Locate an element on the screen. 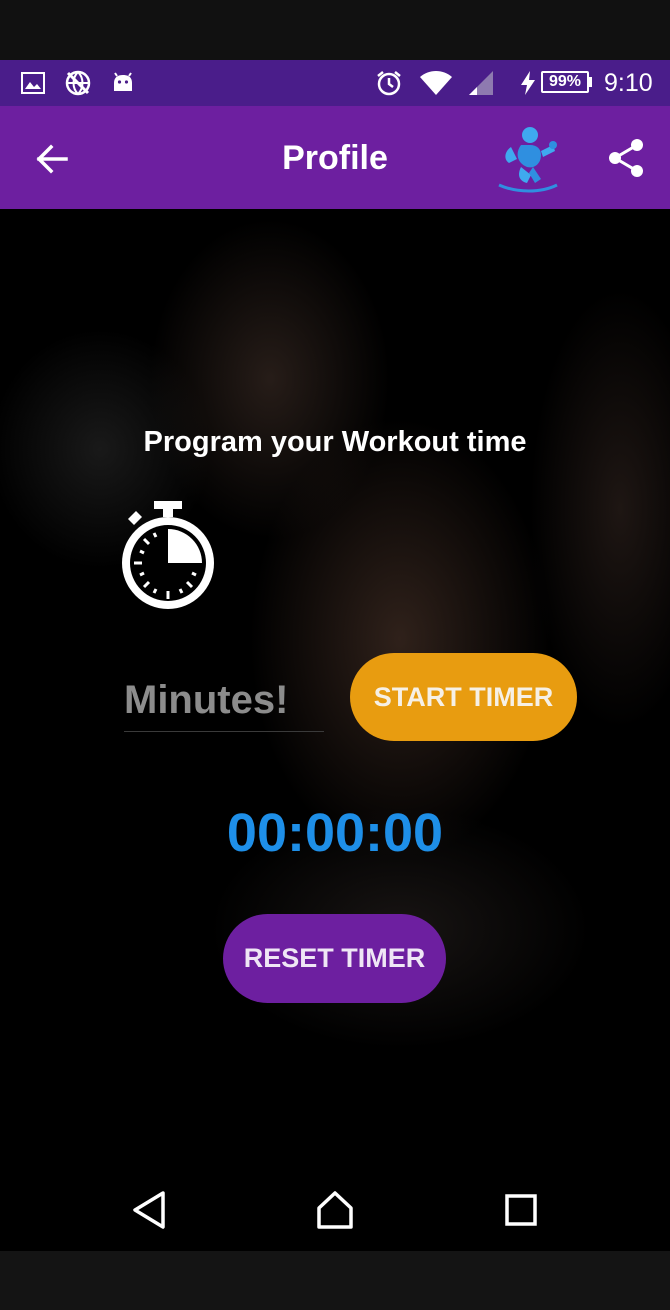 The height and width of the screenshot is (1310, 670). android-icon is located at coordinates (123, 83).